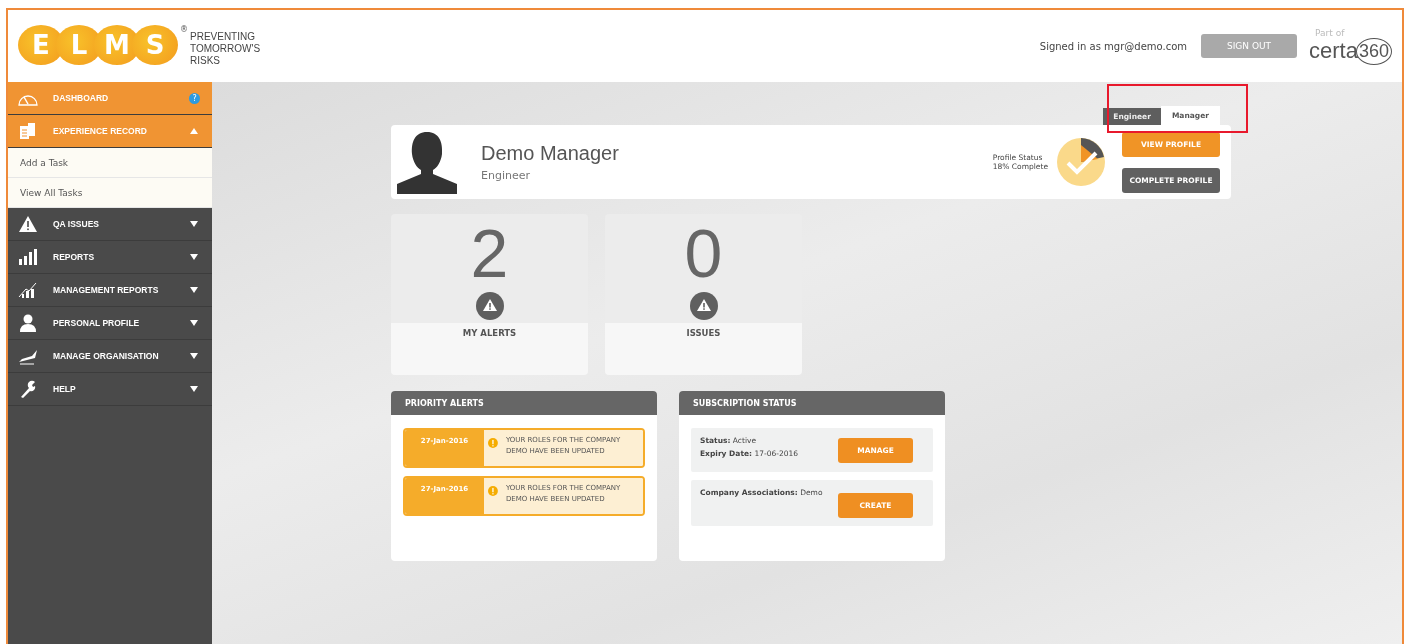 Image resolution: width=1409 pixels, height=644 pixels. I want to click on submenu-item: Add a Task, so click(110, 163).